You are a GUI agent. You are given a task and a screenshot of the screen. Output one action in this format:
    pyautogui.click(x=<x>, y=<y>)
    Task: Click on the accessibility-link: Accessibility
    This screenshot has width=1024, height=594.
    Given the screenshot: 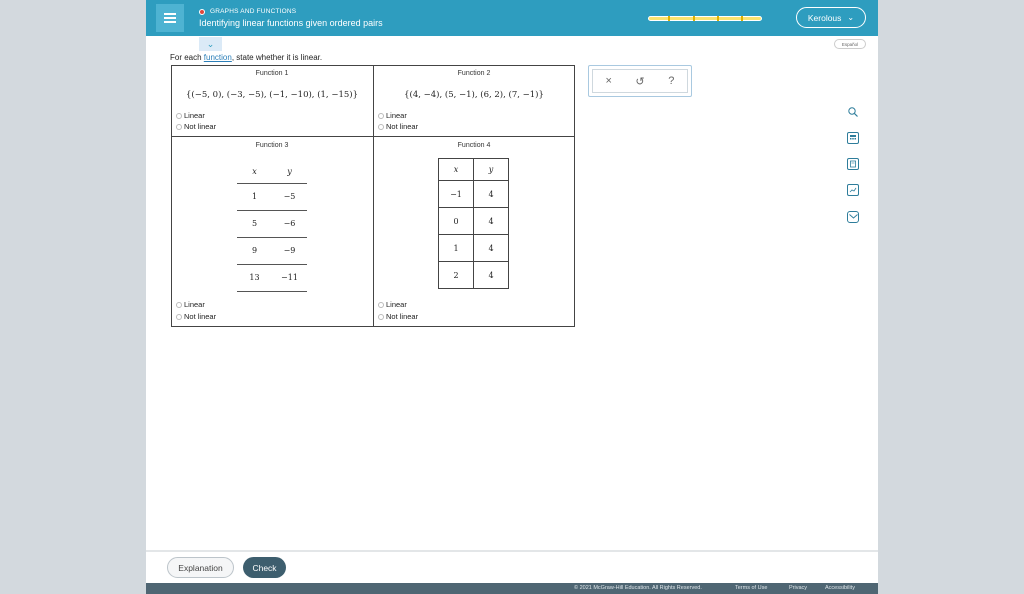 What is the action you would take?
    pyautogui.click(x=840, y=588)
    